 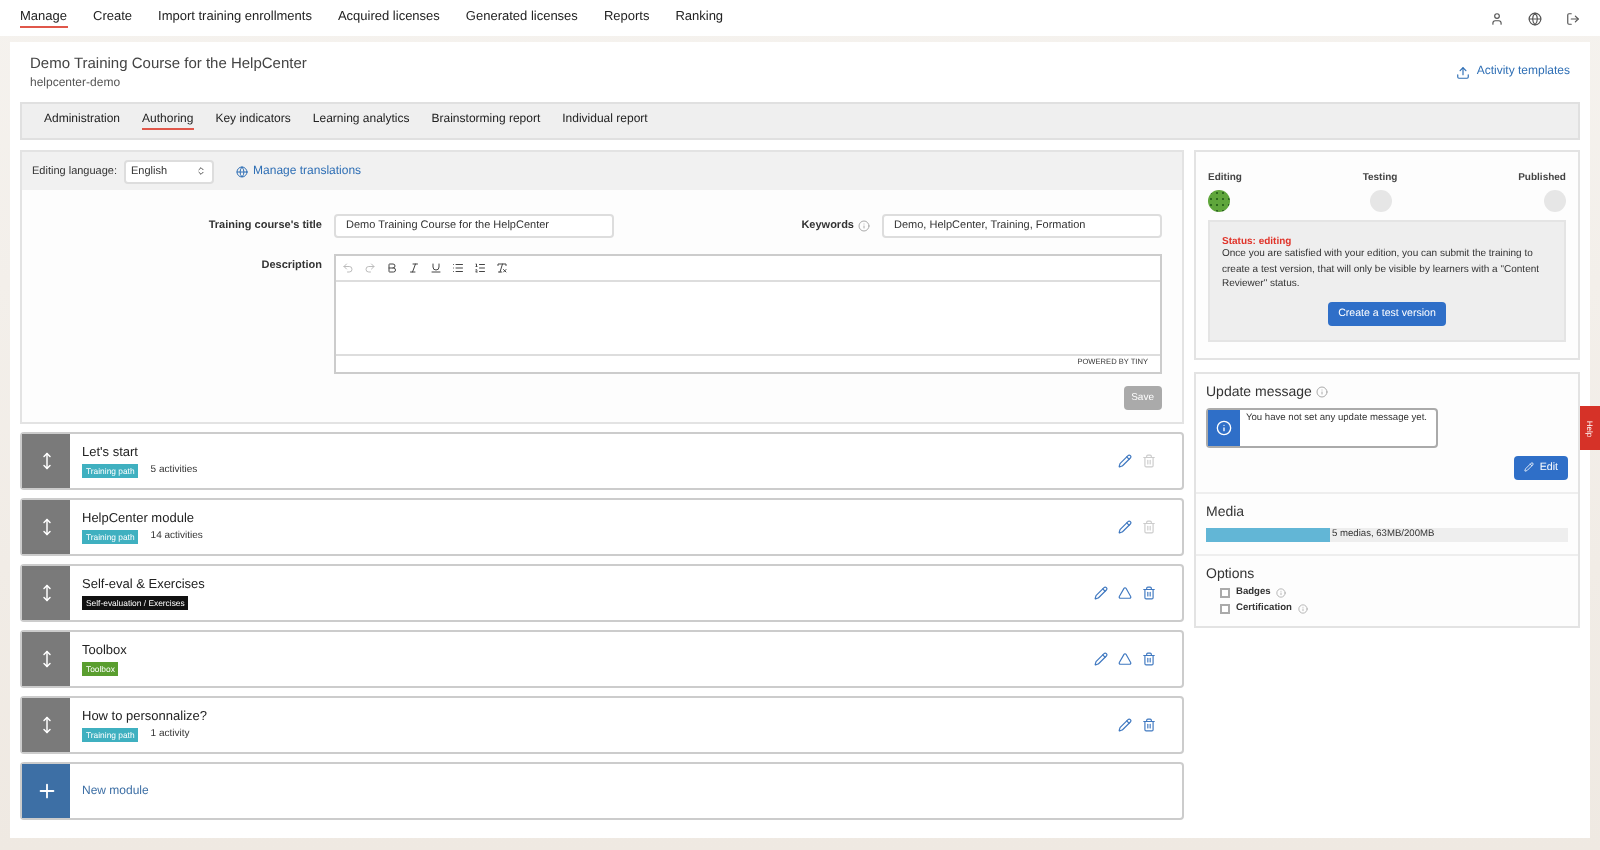 What do you see at coordinates (200, 171) in the screenshot?
I see `chevron-icon` at bounding box center [200, 171].